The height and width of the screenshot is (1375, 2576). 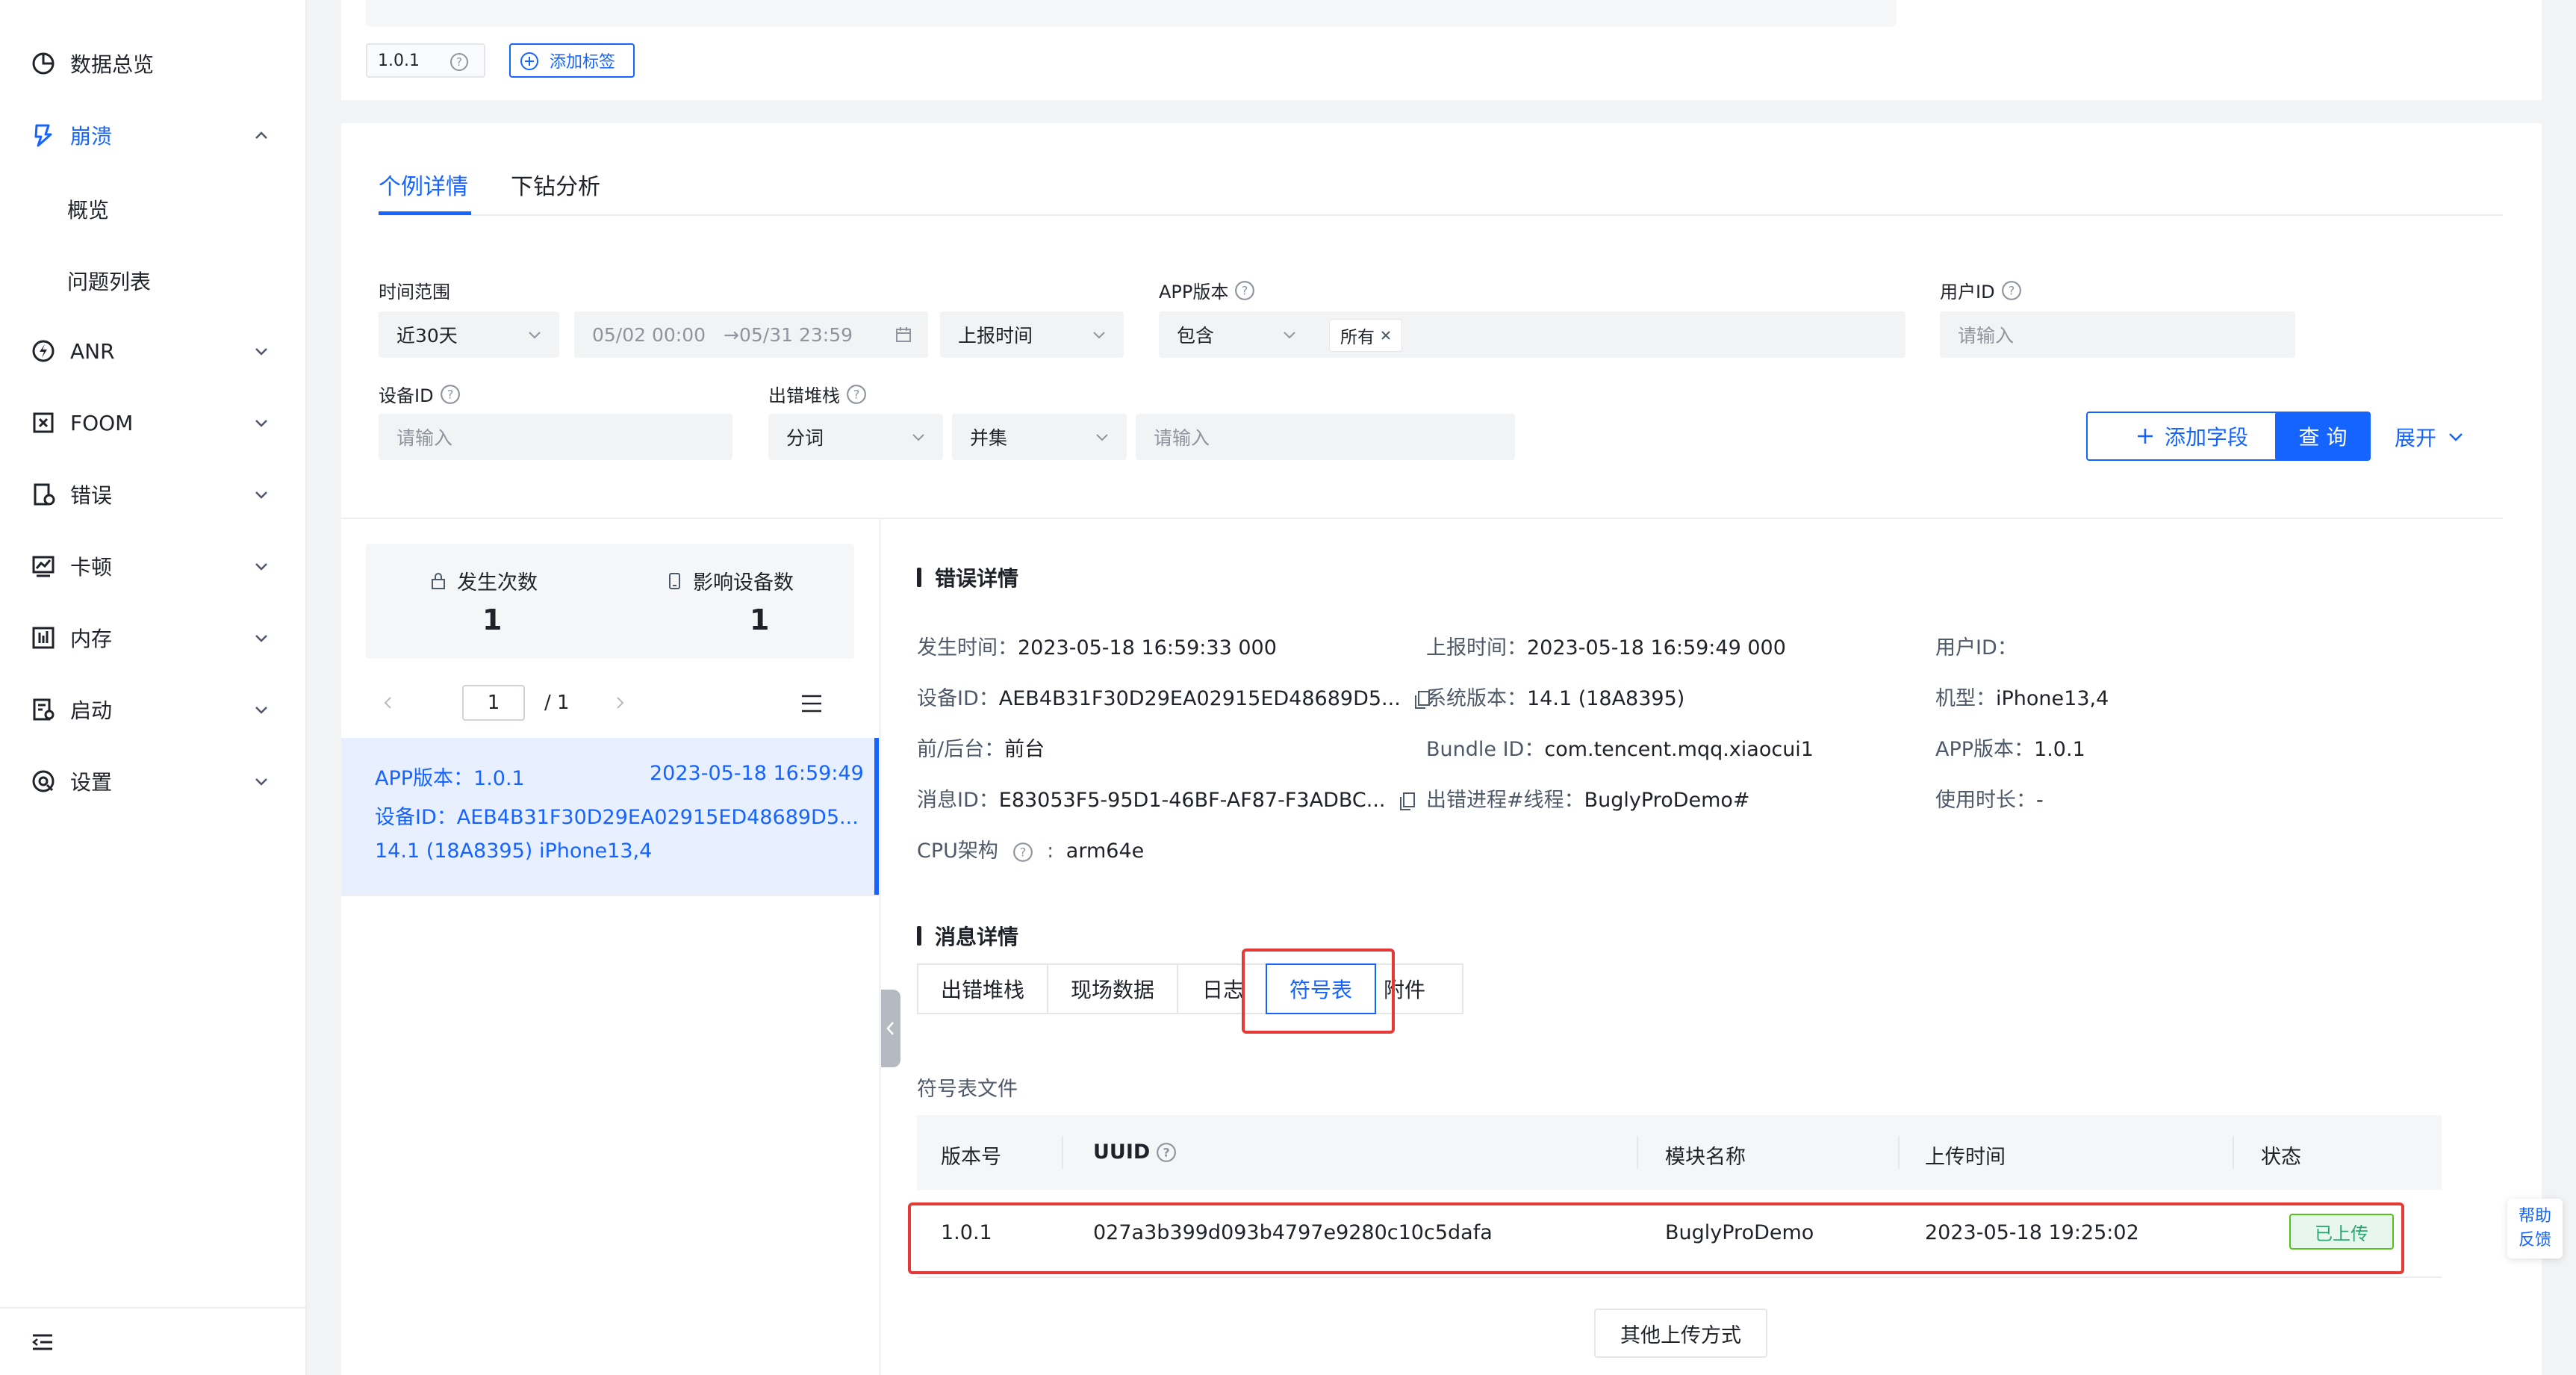 What do you see at coordinates (438, 580) in the screenshot?
I see `lock-icon` at bounding box center [438, 580].